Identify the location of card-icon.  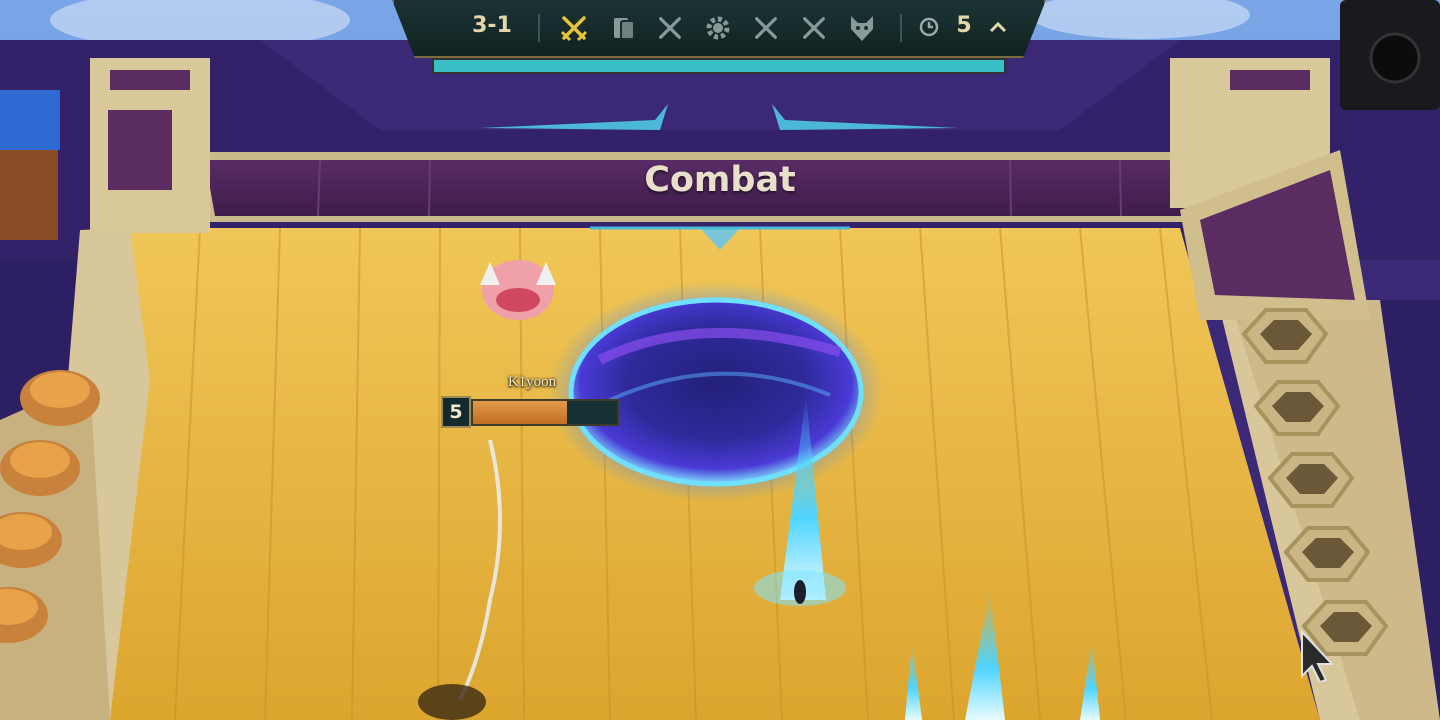
(624, 28).